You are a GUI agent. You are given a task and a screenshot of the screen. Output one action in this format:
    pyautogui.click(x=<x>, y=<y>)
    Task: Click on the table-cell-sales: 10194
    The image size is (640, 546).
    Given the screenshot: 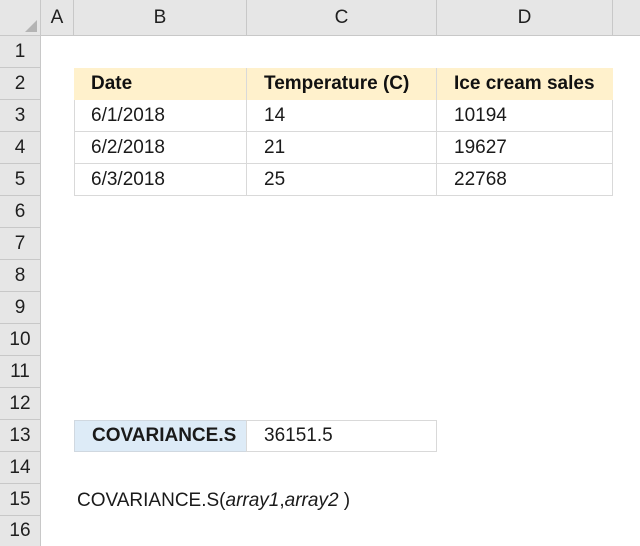 What is the action you would take?
    pyautogui.click(x=525, y=116)
    